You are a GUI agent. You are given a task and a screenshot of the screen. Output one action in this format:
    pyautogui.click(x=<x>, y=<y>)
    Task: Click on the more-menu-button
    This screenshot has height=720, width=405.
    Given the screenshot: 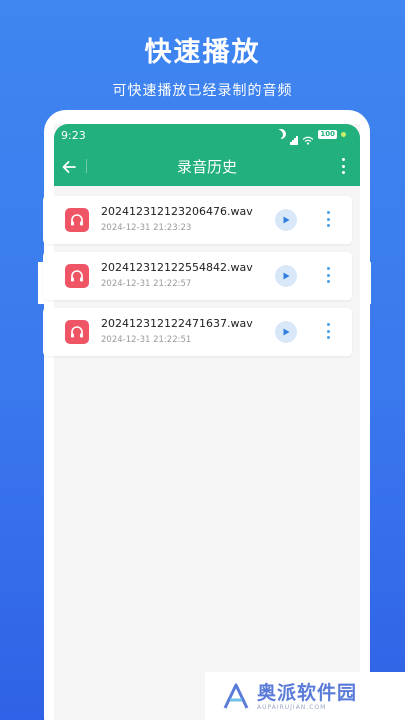 What is the action you would take?
    pyautogui.click(x=343, y=166)
    